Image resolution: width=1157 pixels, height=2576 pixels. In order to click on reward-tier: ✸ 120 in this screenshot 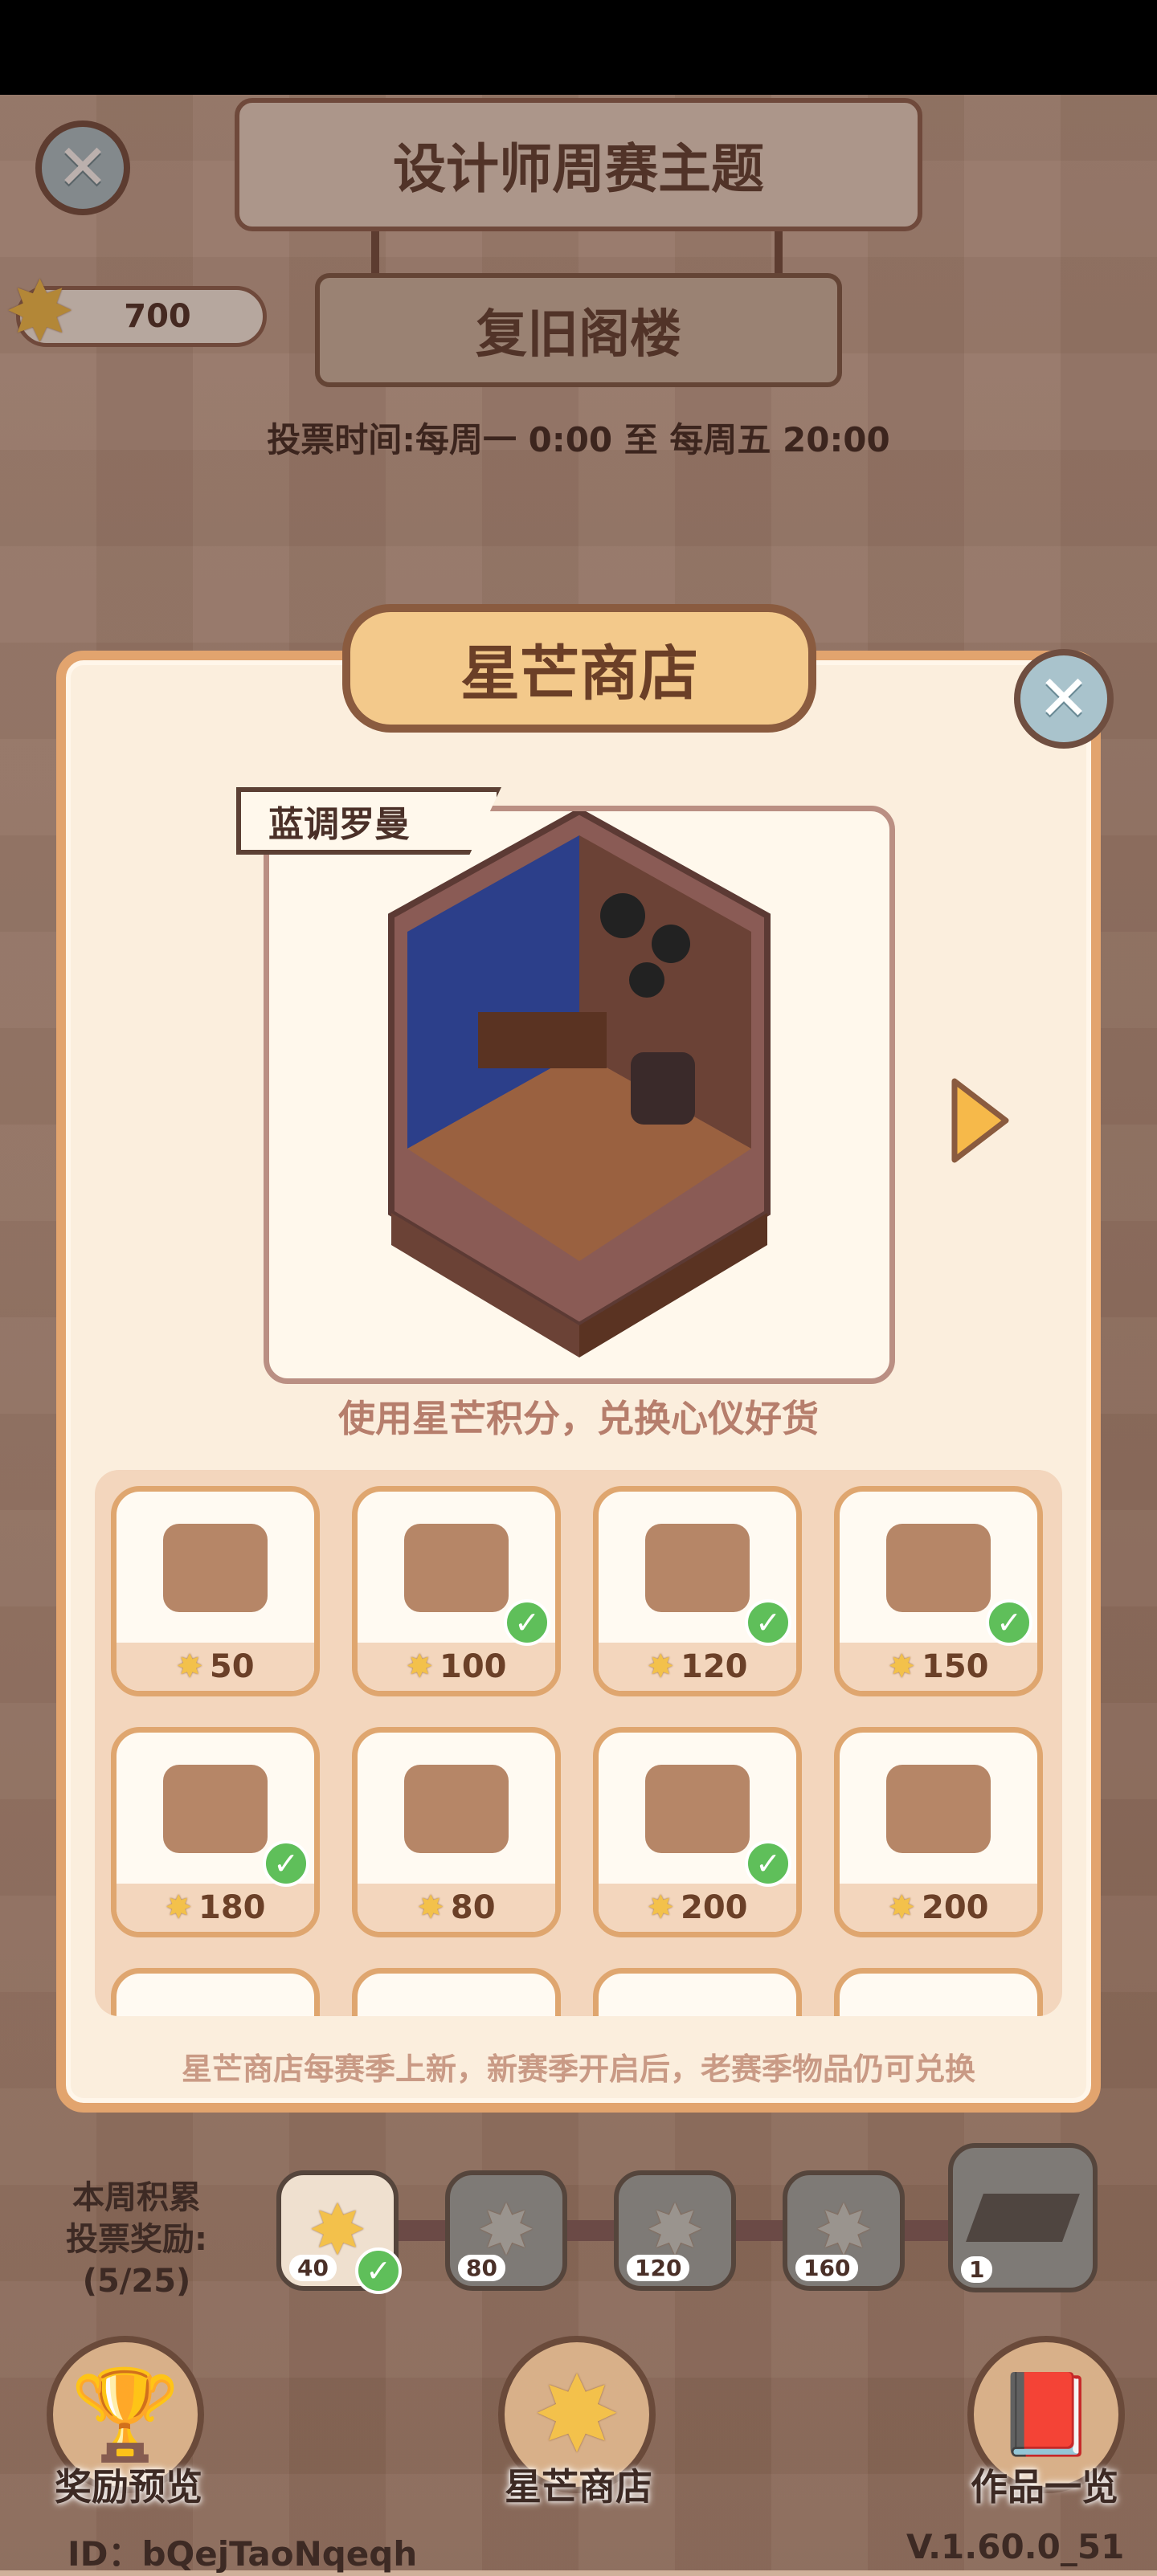, I will do `click(675, 2230)`.